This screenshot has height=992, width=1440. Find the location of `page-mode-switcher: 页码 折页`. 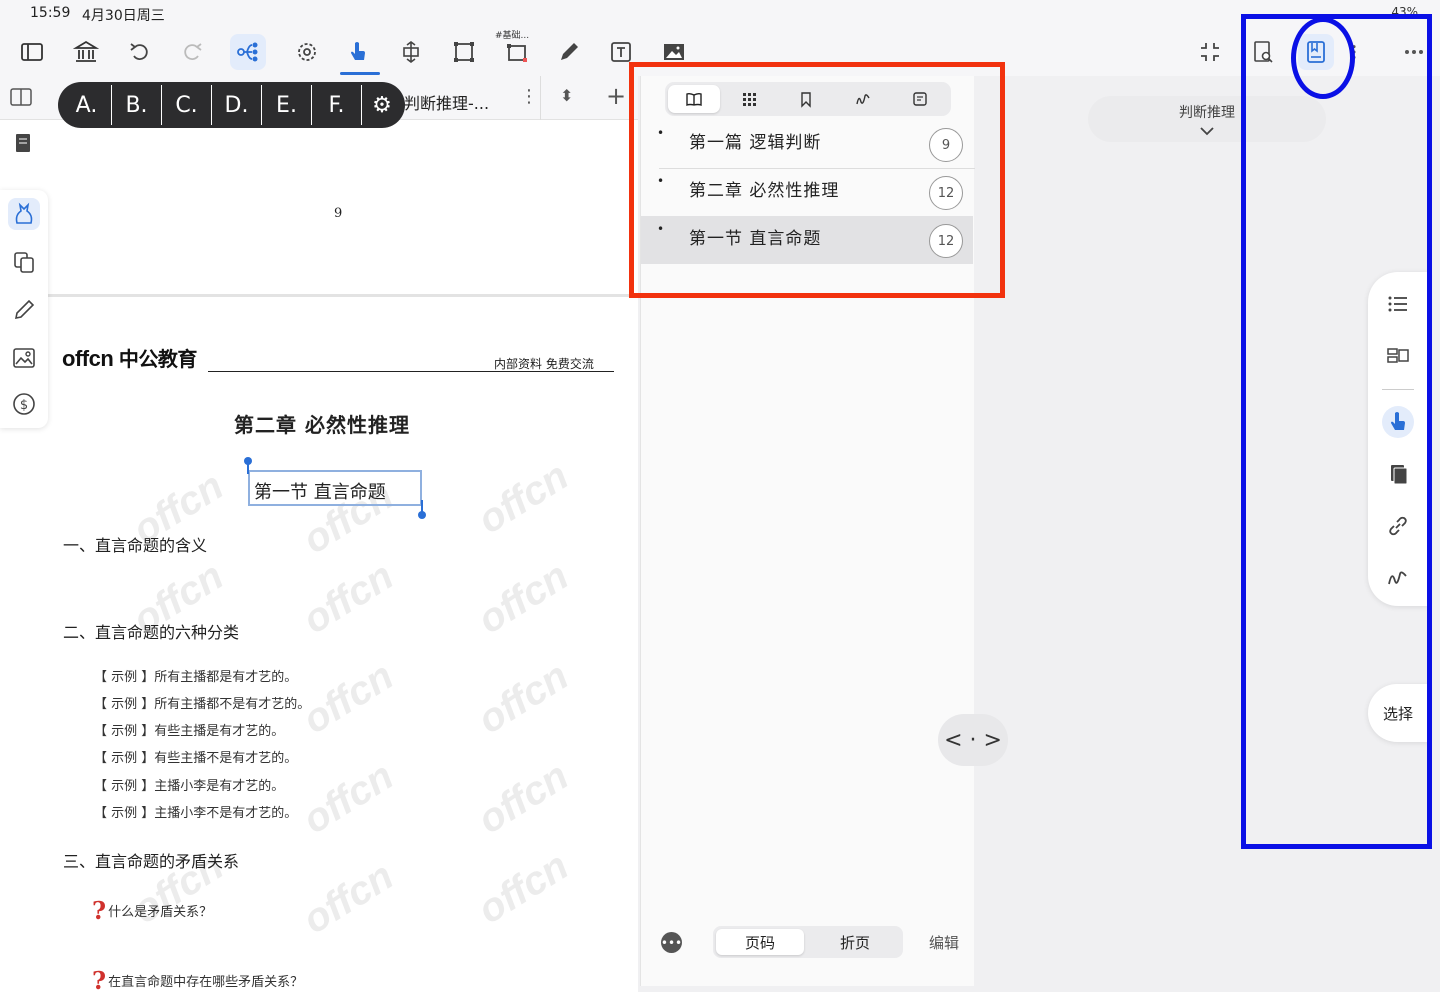

page-mode-switcher: 页码 折页 is located at coordinates (808, 942).